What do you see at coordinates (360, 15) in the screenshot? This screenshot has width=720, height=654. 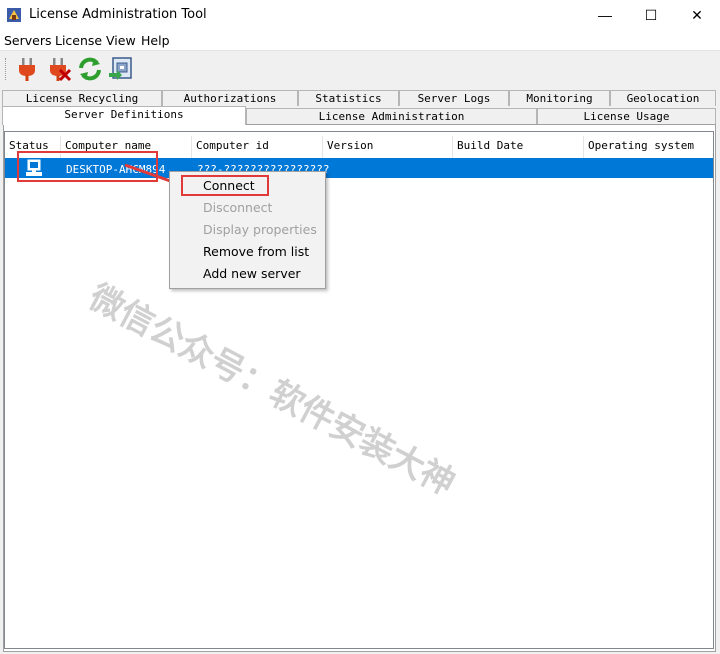 I see `title-bar: License Administration Tool — ☐ ✕` at bounding box center [360, 15].